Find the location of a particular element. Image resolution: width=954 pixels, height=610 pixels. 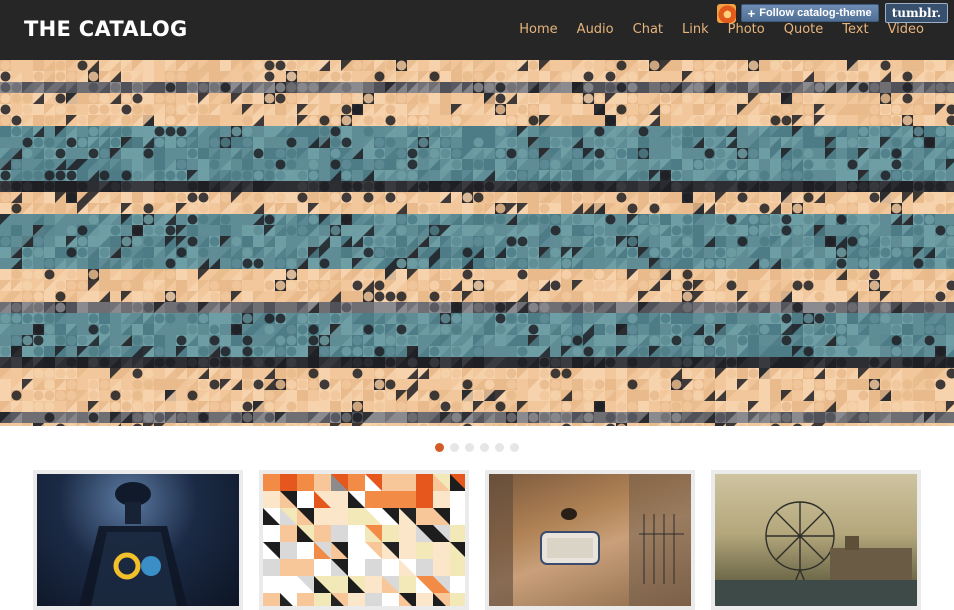

wall-sign-photo is located at coordinates (590, 540).